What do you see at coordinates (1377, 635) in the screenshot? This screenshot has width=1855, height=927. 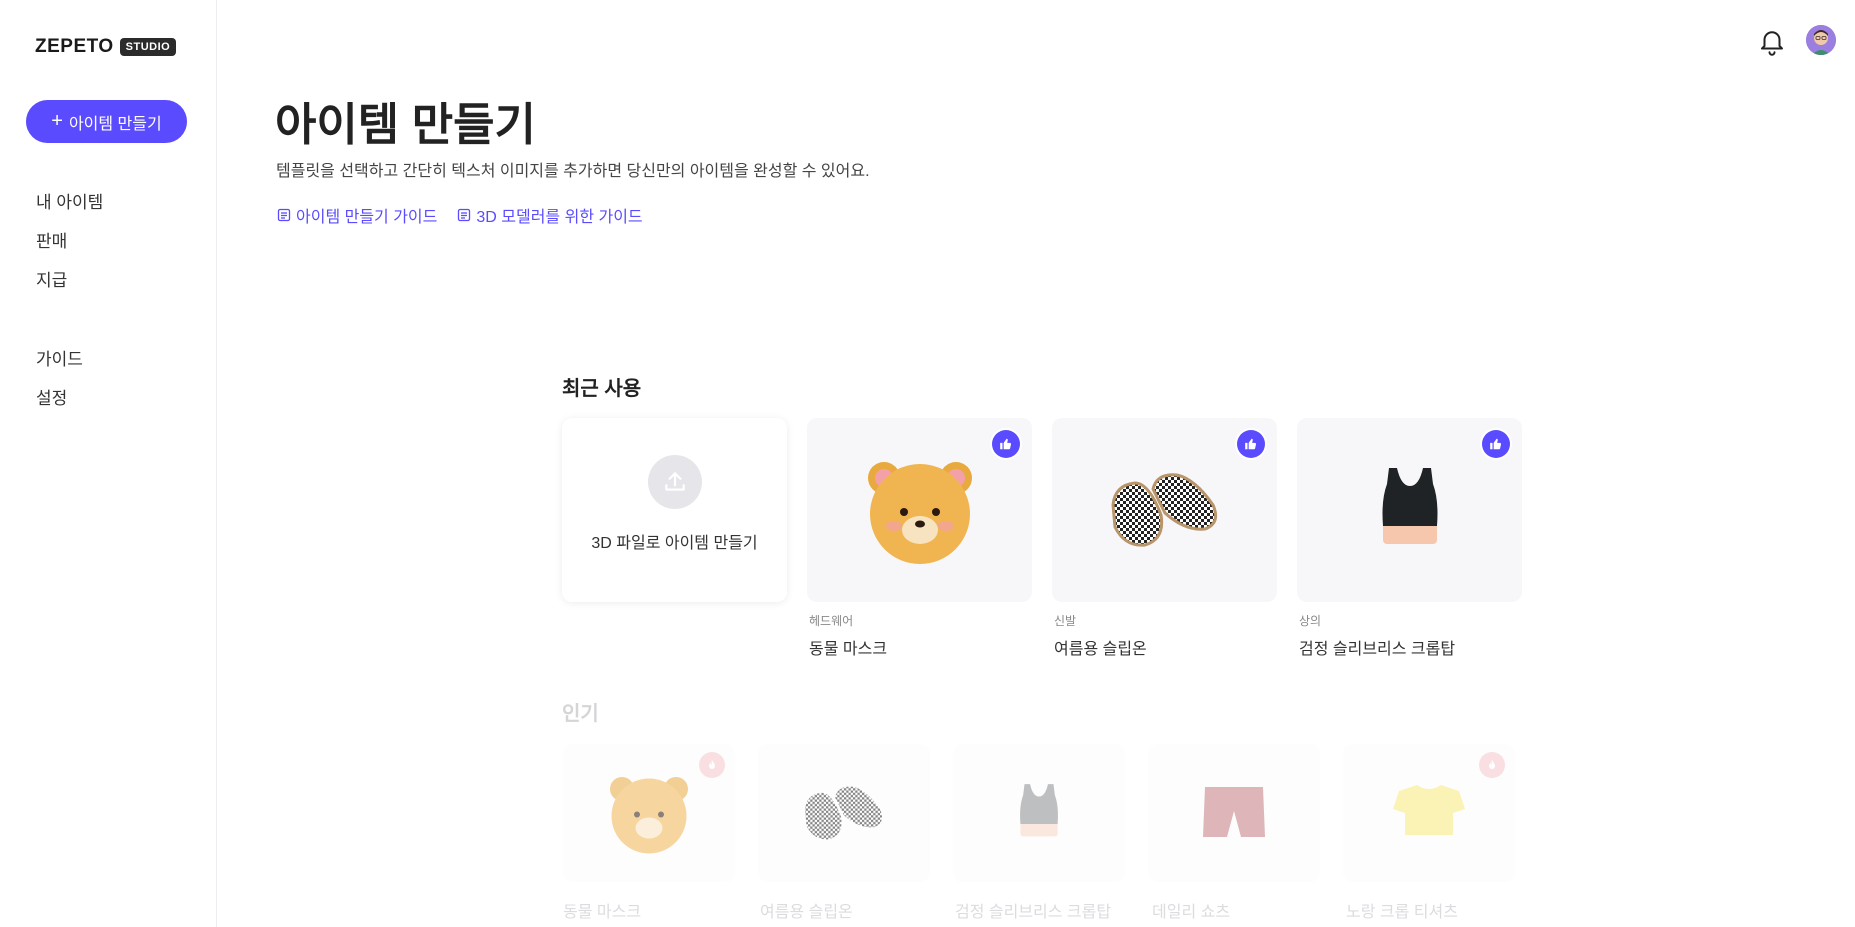 I see `recent-item-meta: 상의 검정 슬리브리스 크롭탑` at bounding box center [1377, 635].